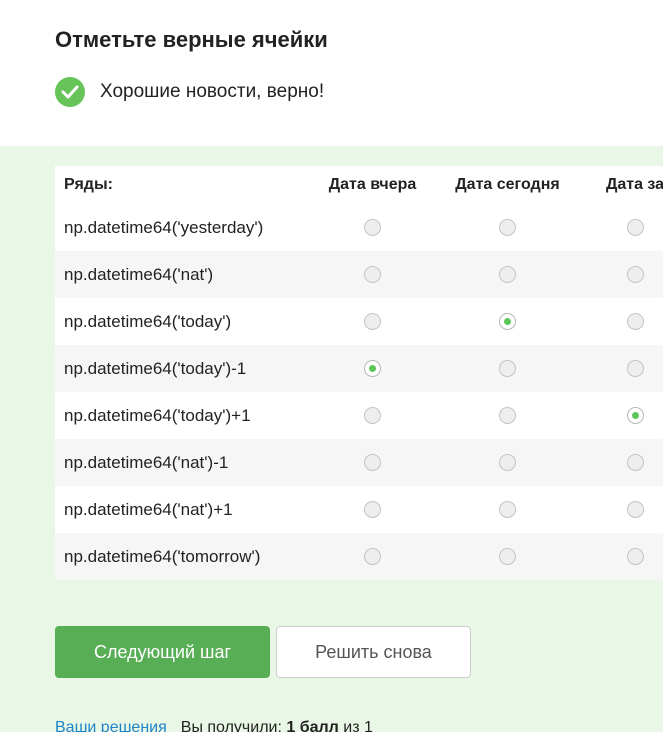  I want to click on row-label: np.datetime64('nat')-1, so click(180, 462).